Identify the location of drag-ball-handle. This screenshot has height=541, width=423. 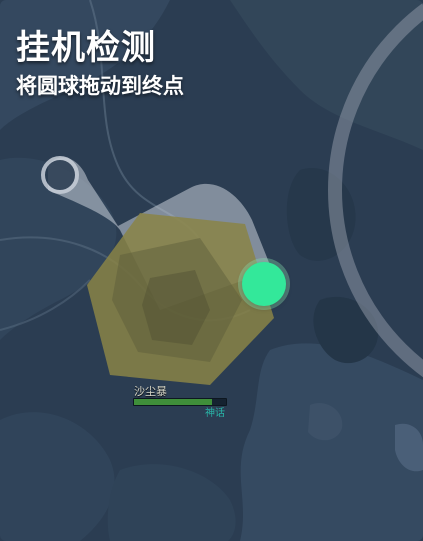
(264, 284).